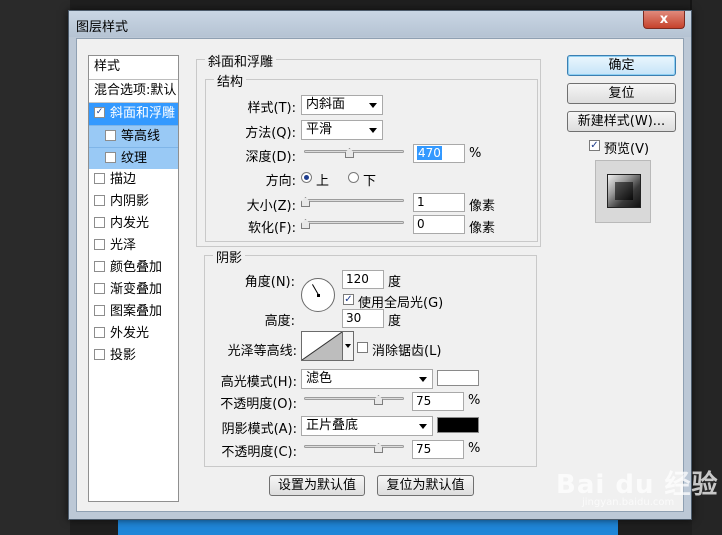 The image size is (722, 535). I want to click on satin-checkbox, so click(99, 244).